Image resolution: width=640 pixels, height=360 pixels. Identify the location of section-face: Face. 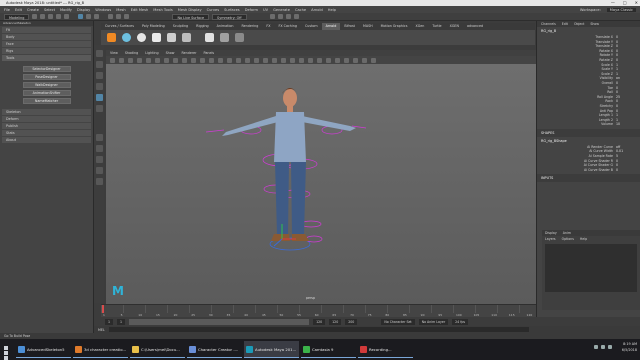
(46, 44).